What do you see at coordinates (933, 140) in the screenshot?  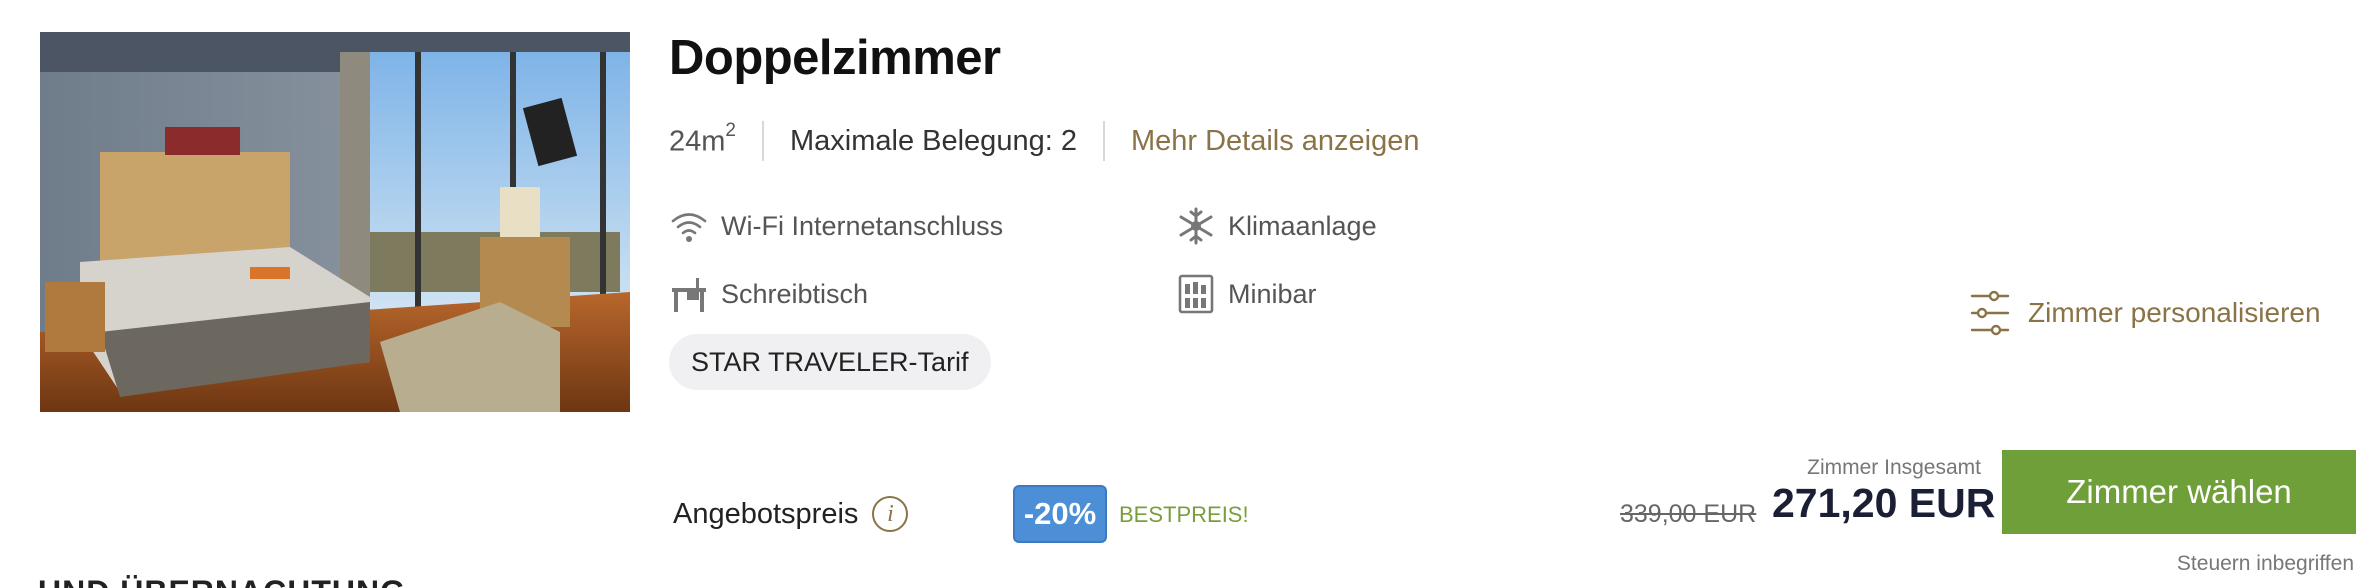 I see `max-occupancy: Maximale Belegung: 2` at bounding box center [933, 140].